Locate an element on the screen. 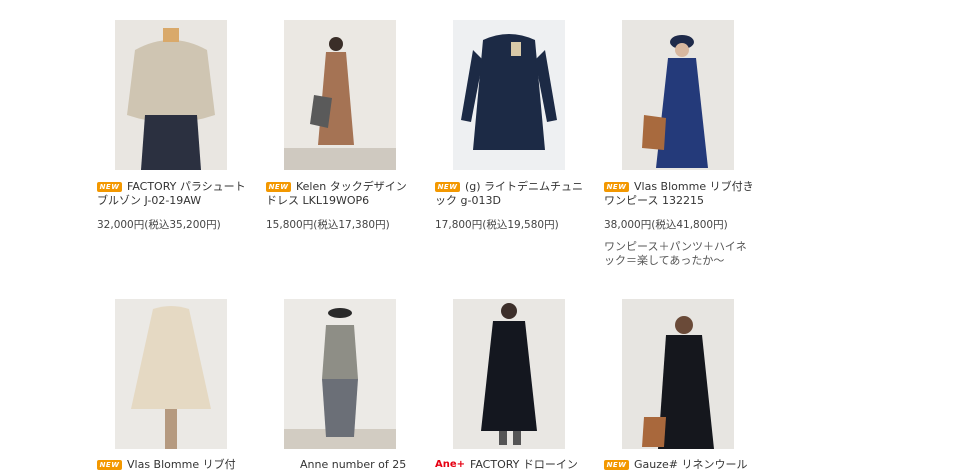 Image resolution: width=961 pixels, height=472 pixels. product-photo-linen-wool is located at coordinates (678, 374).